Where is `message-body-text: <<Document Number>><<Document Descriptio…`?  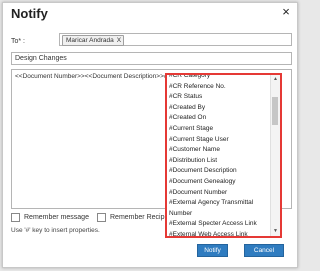
message-body-text: <<Document Number>><<Document Descriptio… is located at coordinates (91, 76).